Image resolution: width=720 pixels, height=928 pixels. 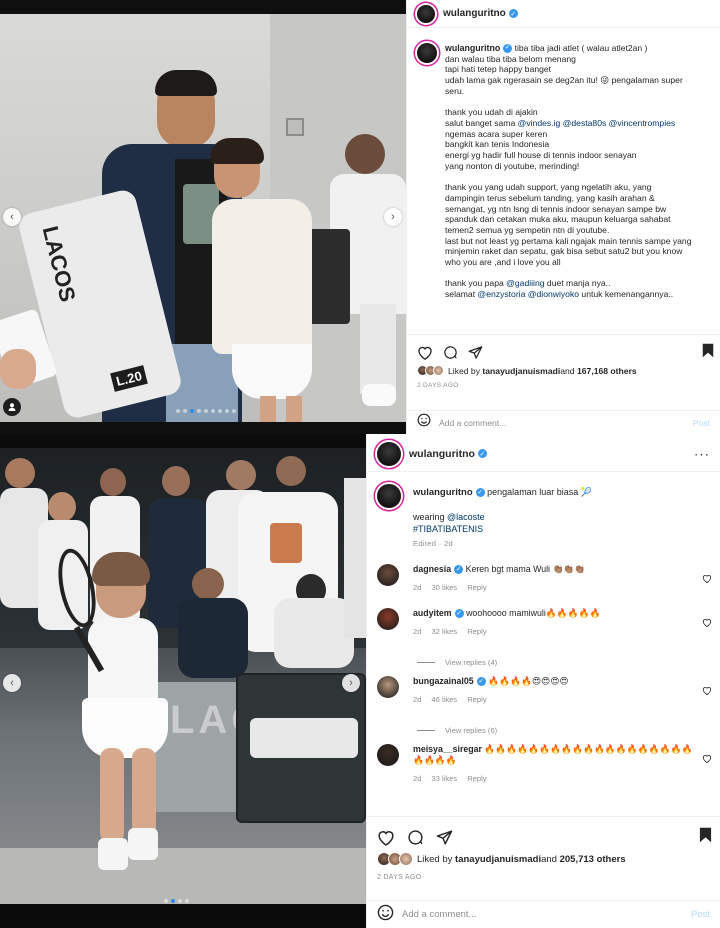 I want to click on caption-text: wearing, so click(x=430, y=517).